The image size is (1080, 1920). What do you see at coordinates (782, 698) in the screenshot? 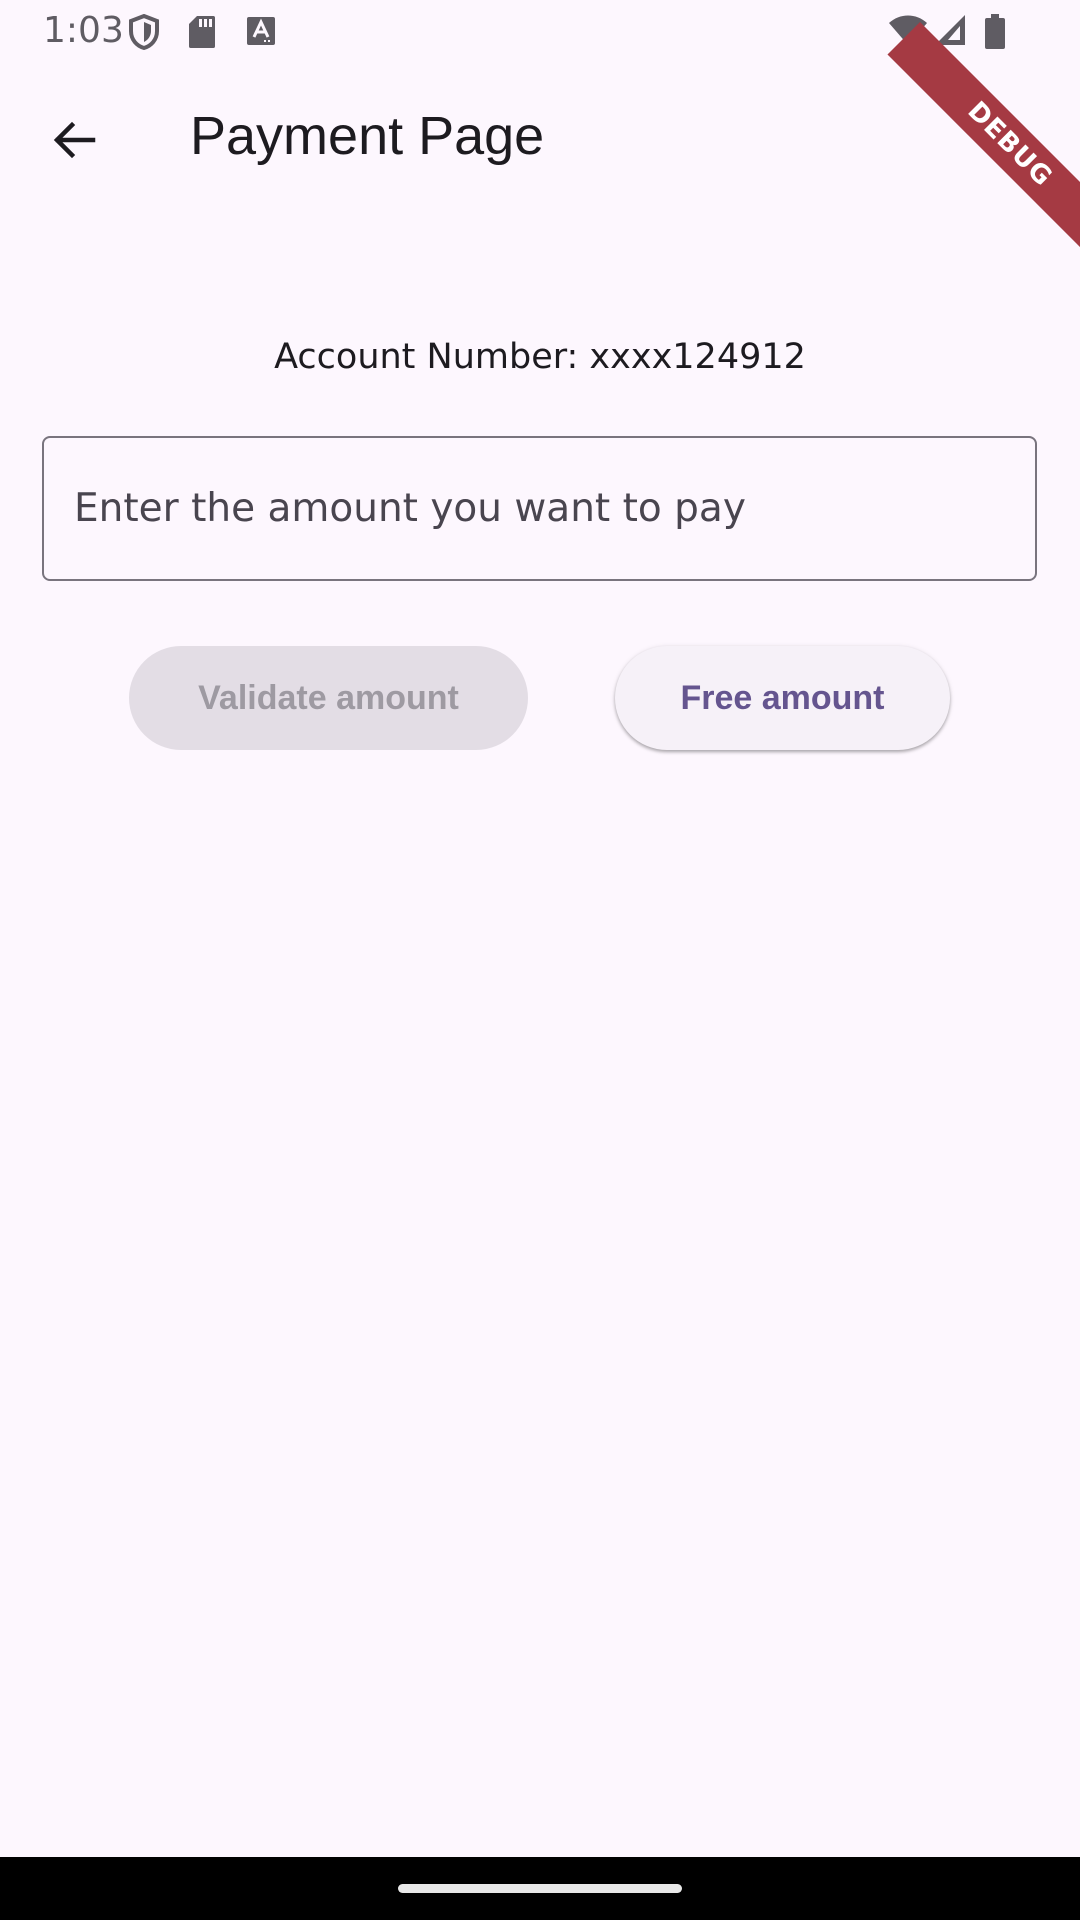
I see `free-amount-button: Free amount` at bounding box center [782, 698].